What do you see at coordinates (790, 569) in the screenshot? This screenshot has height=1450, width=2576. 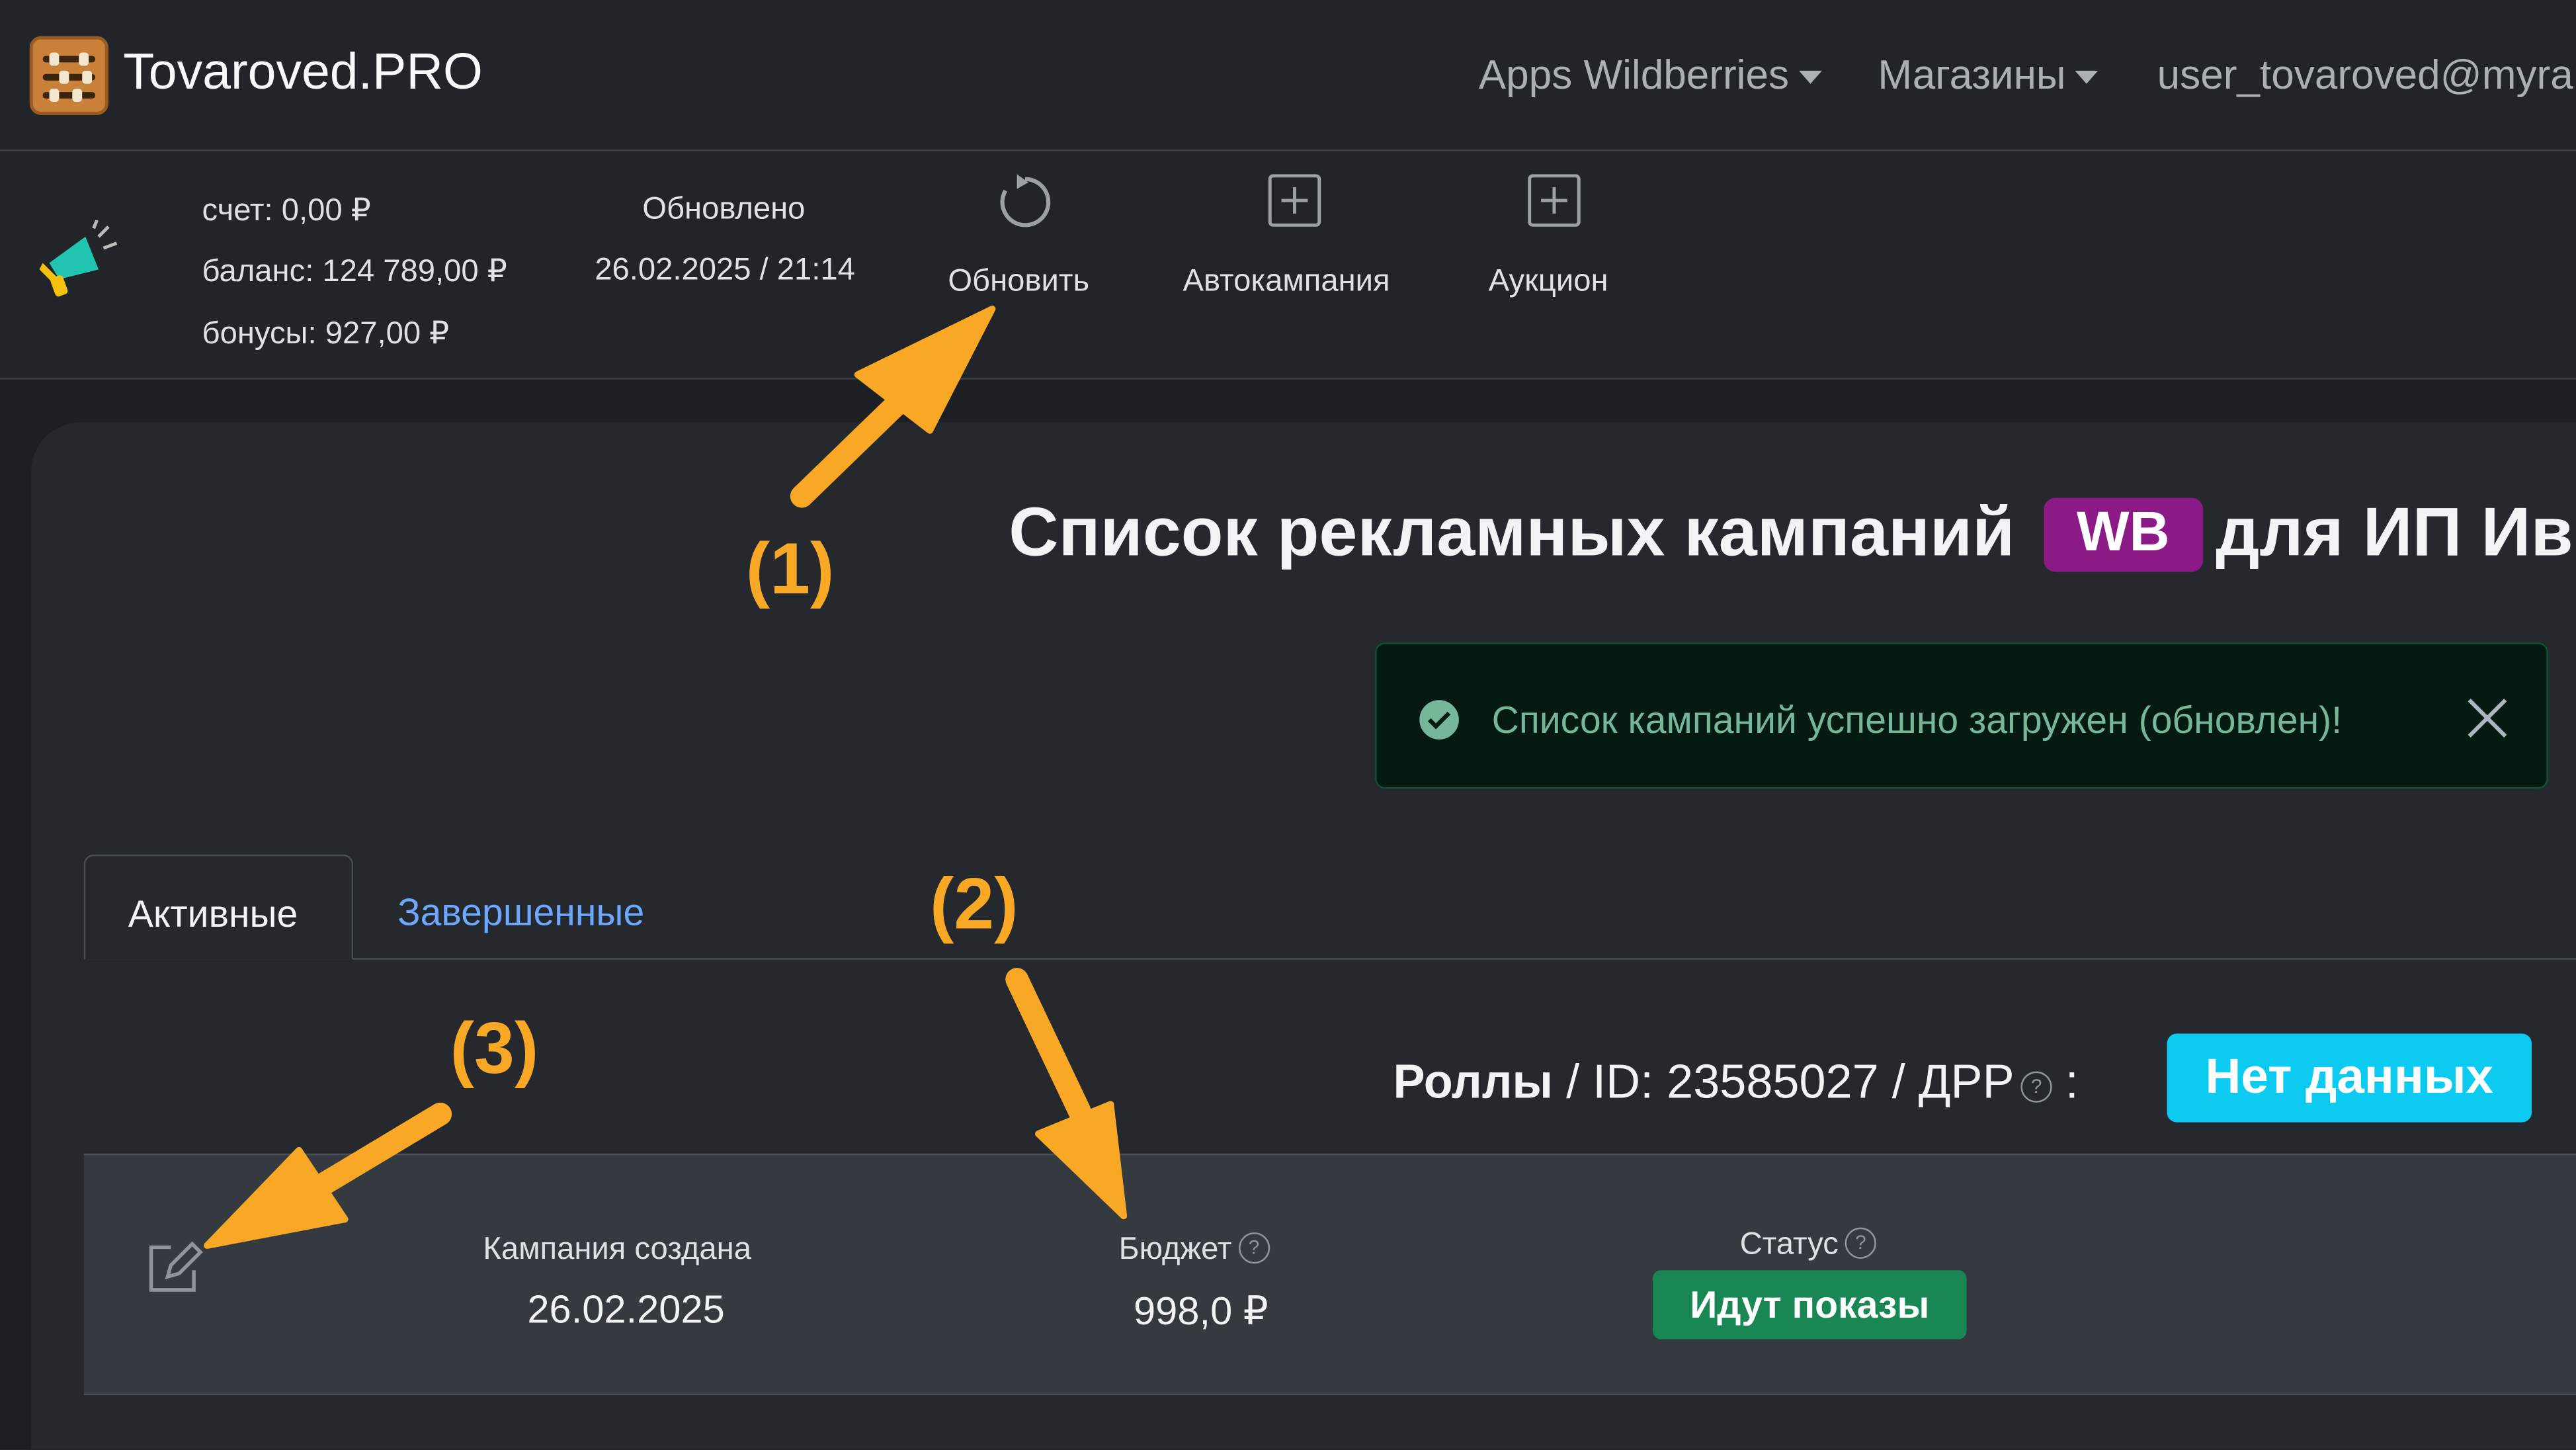 I see `annotation-label-1: (1)` at bounding box center [790, 569].